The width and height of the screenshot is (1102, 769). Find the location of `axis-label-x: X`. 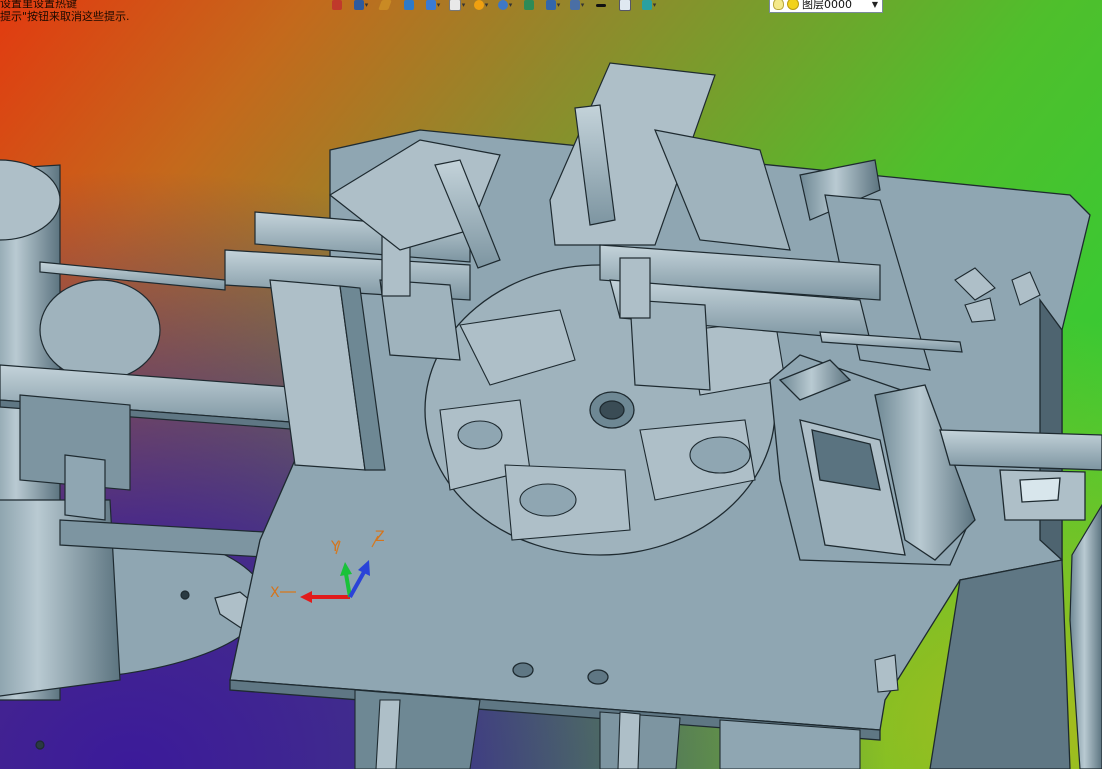

axis-label-x: X is located at coordinates (275, 593).